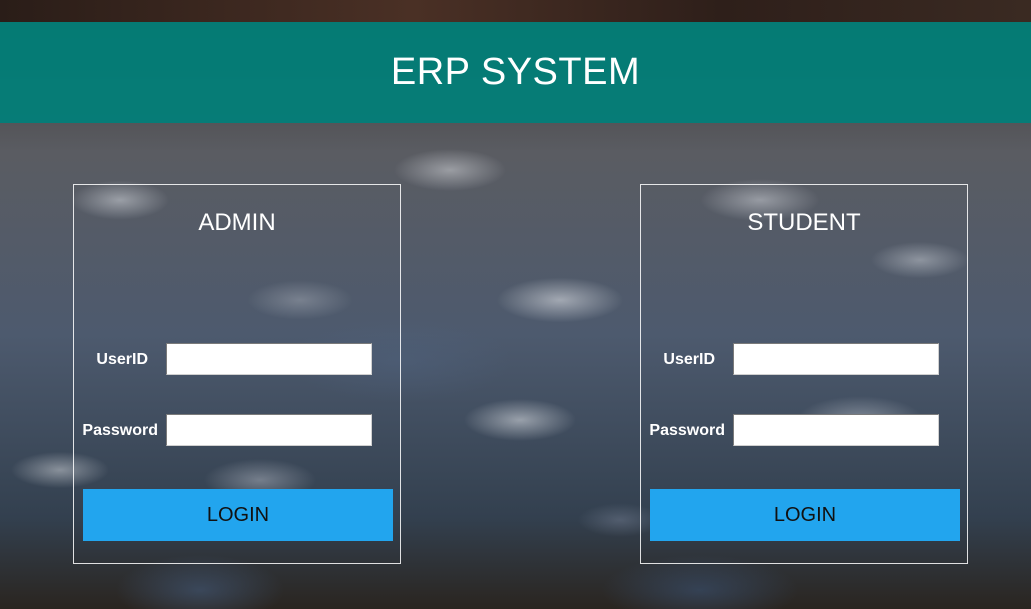  What do you see at coordinates (687, 430) in the screenshot?
I see `student-password-label: Password` at bounding box center [687, 430].